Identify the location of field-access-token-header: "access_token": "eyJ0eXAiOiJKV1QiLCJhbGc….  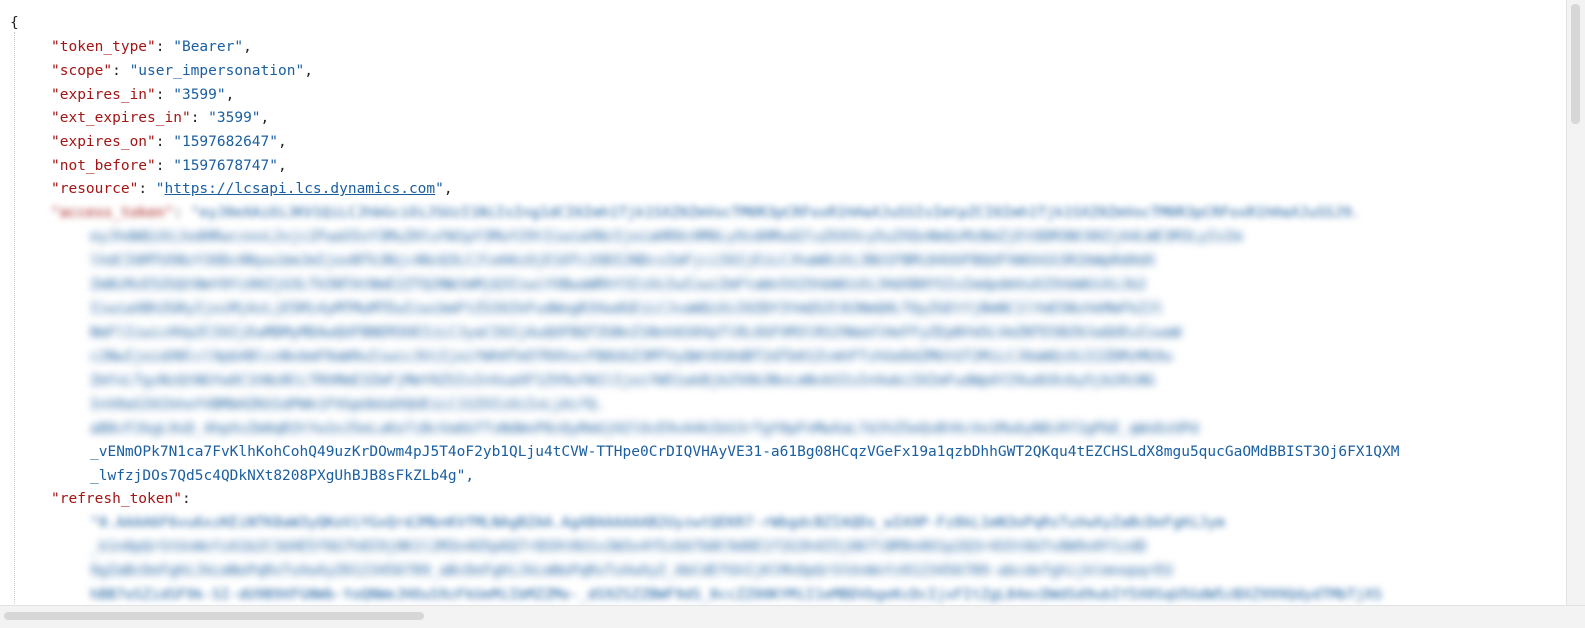
(706, 213).